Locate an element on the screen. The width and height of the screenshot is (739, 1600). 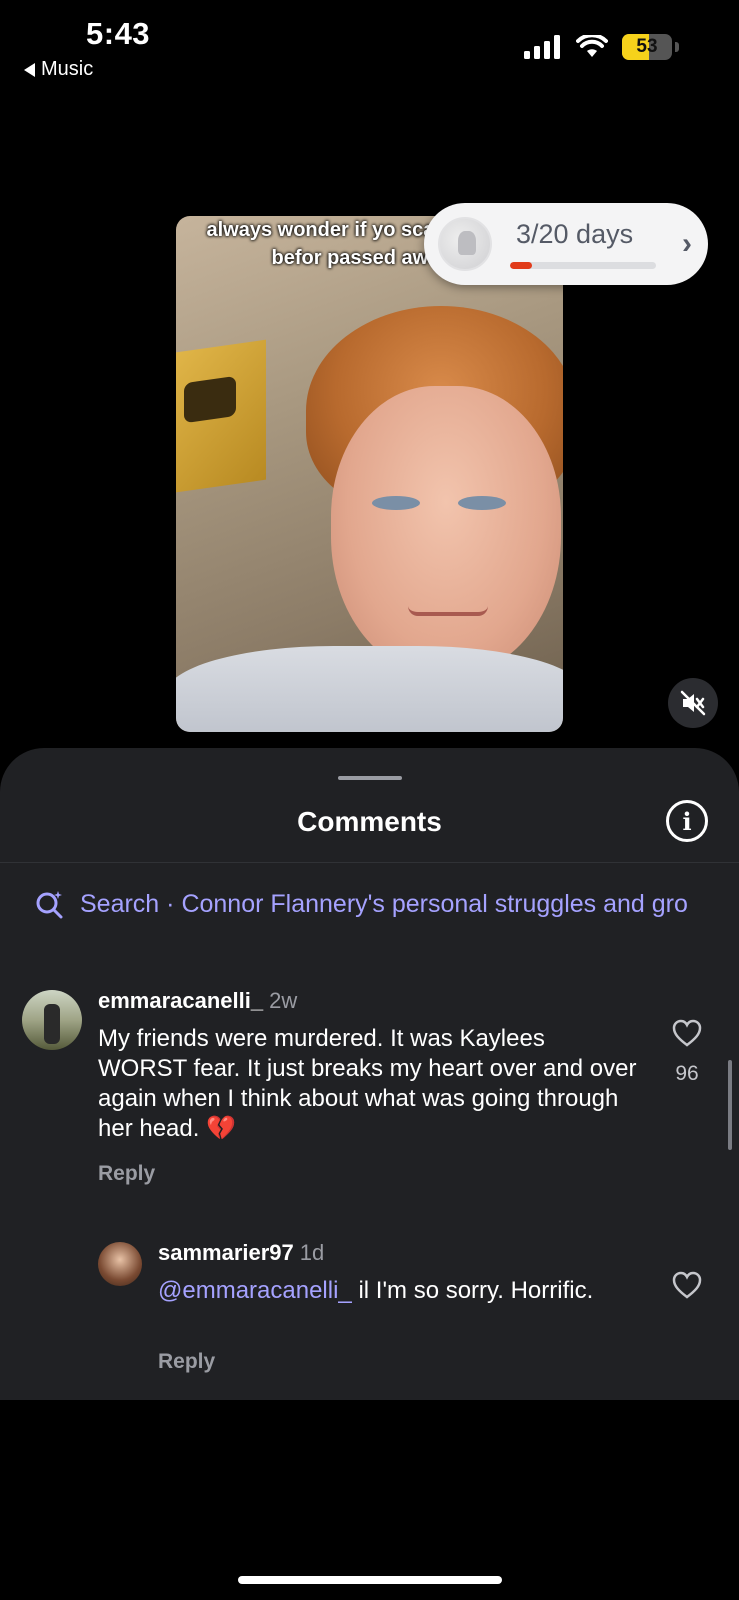
streak-progress-fill is located at coordinates (521, 265).